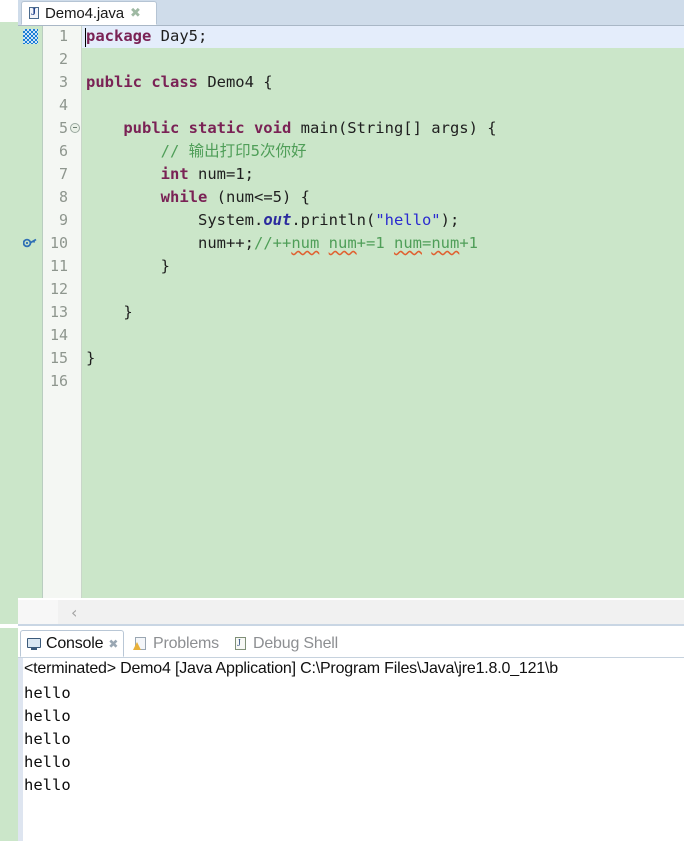 Image resolution: width=684 pixels, height=841 pixels. Describe the element at coordinates (351, 612) in the screenshot. I see `editor-horizontal-scrollbar: ‹` at that location.